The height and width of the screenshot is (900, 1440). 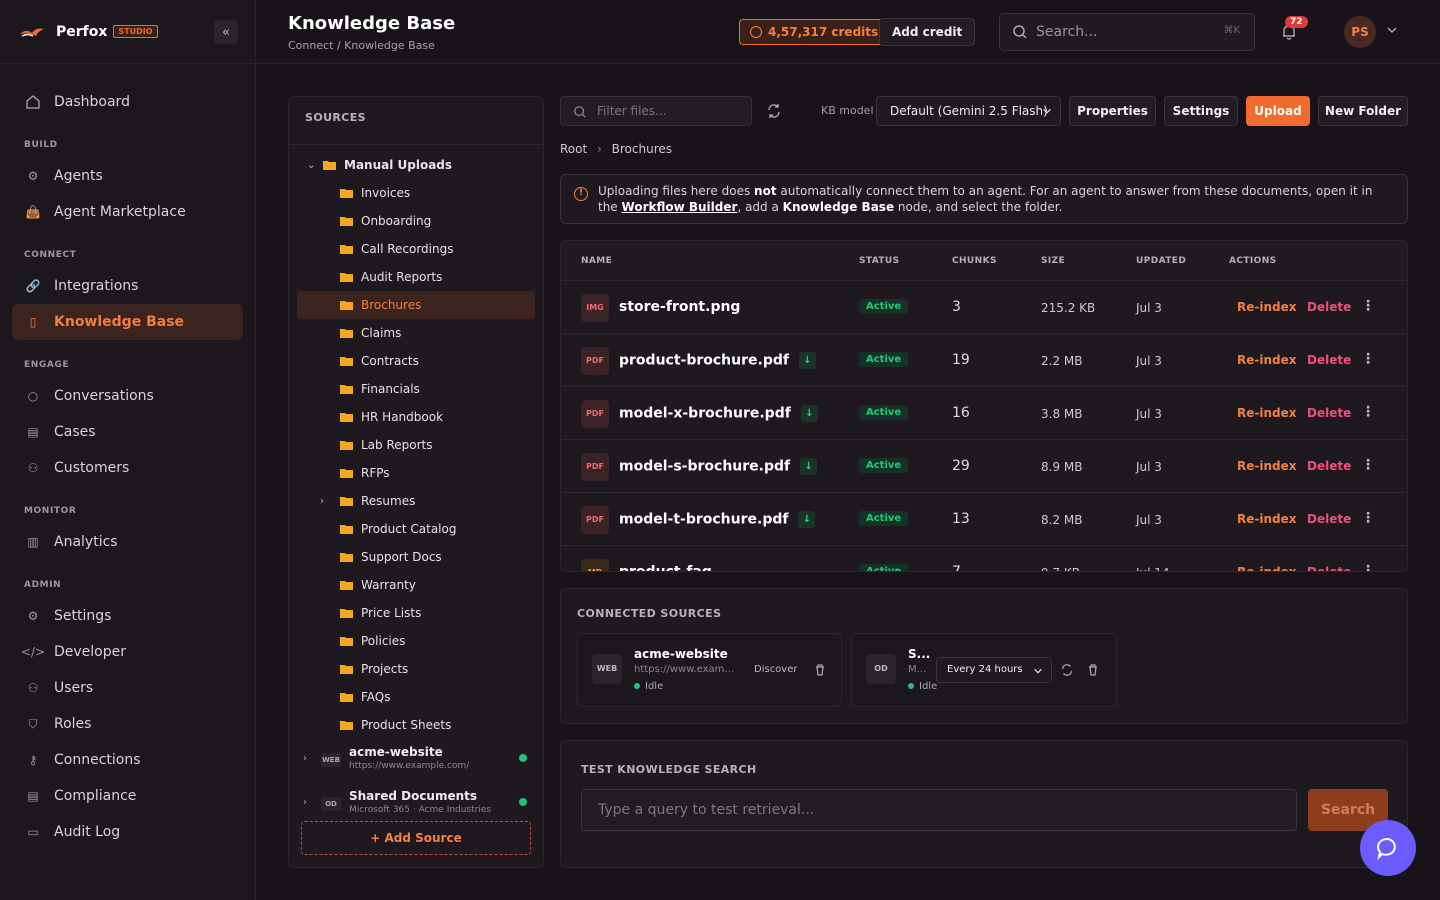 What do you see at coordinates (718, 466) in the screenshot?
I see `file-name: model-s-brochure.pdf ↓` at bounding box center [718, 466].